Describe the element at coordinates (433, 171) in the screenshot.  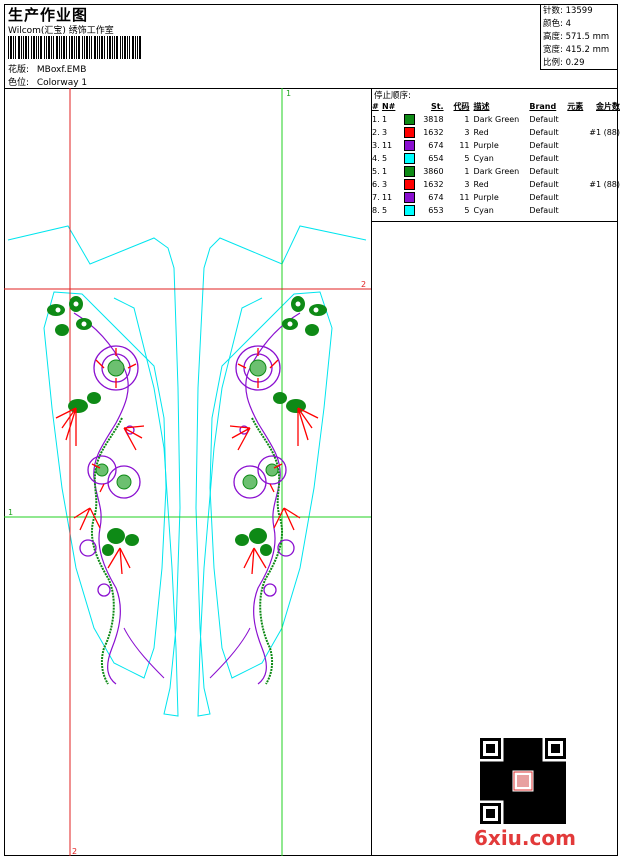
I see `row-stitches-text: 3860` at that location.